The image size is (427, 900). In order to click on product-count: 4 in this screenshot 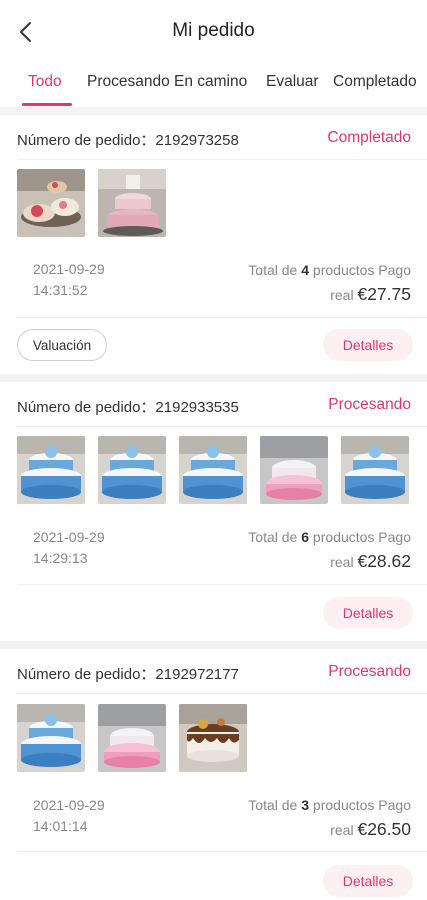, I will do `click(305, 270)`.